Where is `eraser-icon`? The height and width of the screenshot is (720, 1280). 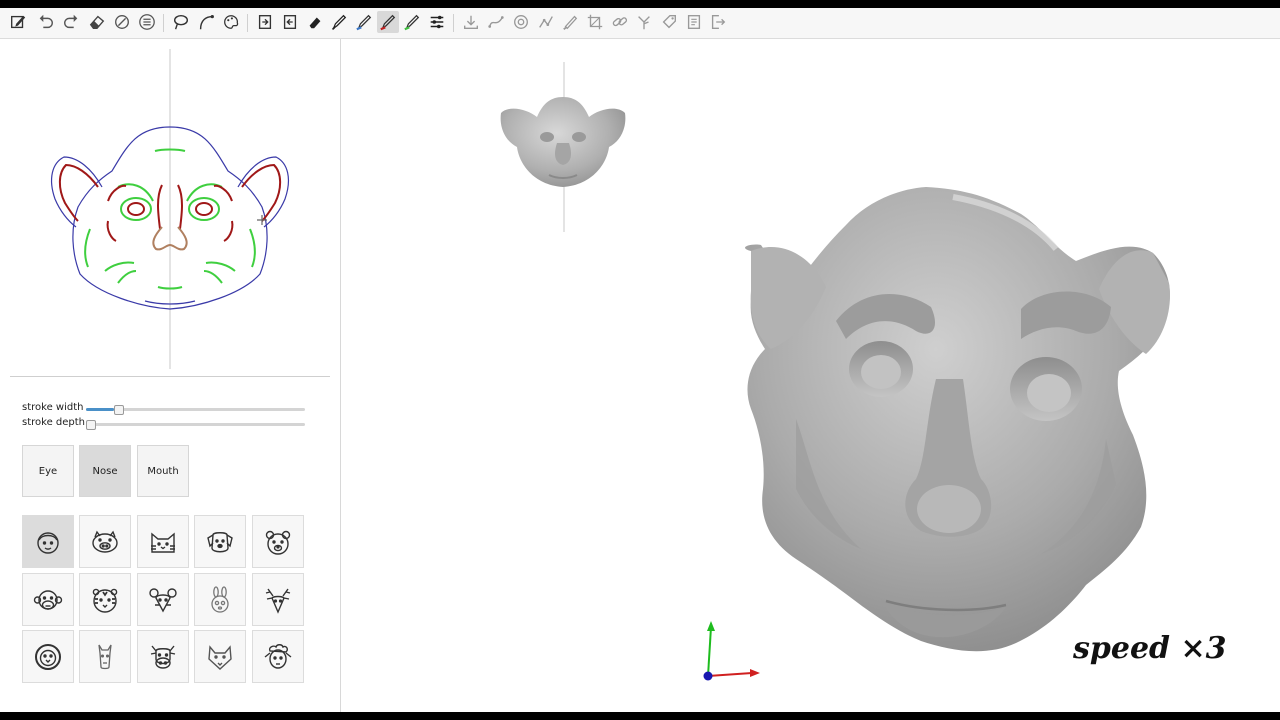 eraser-icon is located at coordinates (97, 22).